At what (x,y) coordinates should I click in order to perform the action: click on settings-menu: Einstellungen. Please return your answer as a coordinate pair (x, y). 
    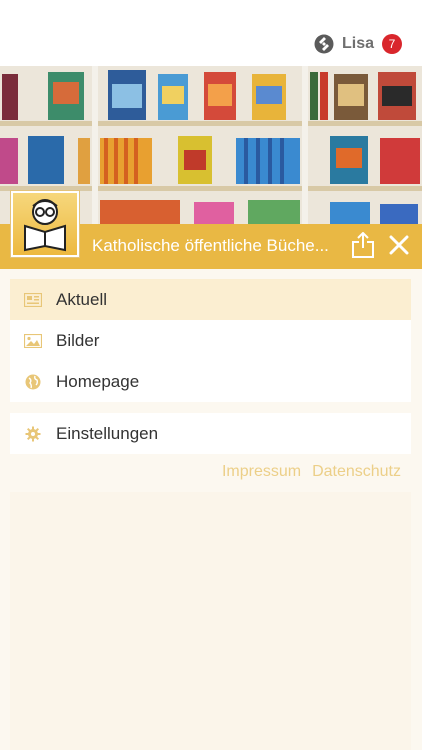
    Looking at the image, I should click on (210, 433).